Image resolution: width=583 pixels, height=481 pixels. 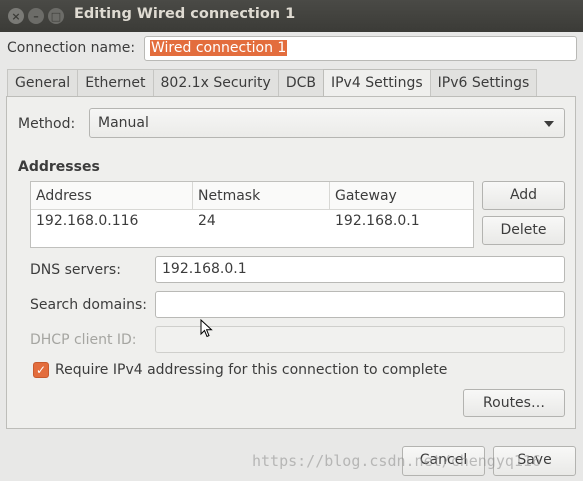 I want to click on table-row: 192.168.0.116 24 192.168.0.1, so click(x=252, y=223).